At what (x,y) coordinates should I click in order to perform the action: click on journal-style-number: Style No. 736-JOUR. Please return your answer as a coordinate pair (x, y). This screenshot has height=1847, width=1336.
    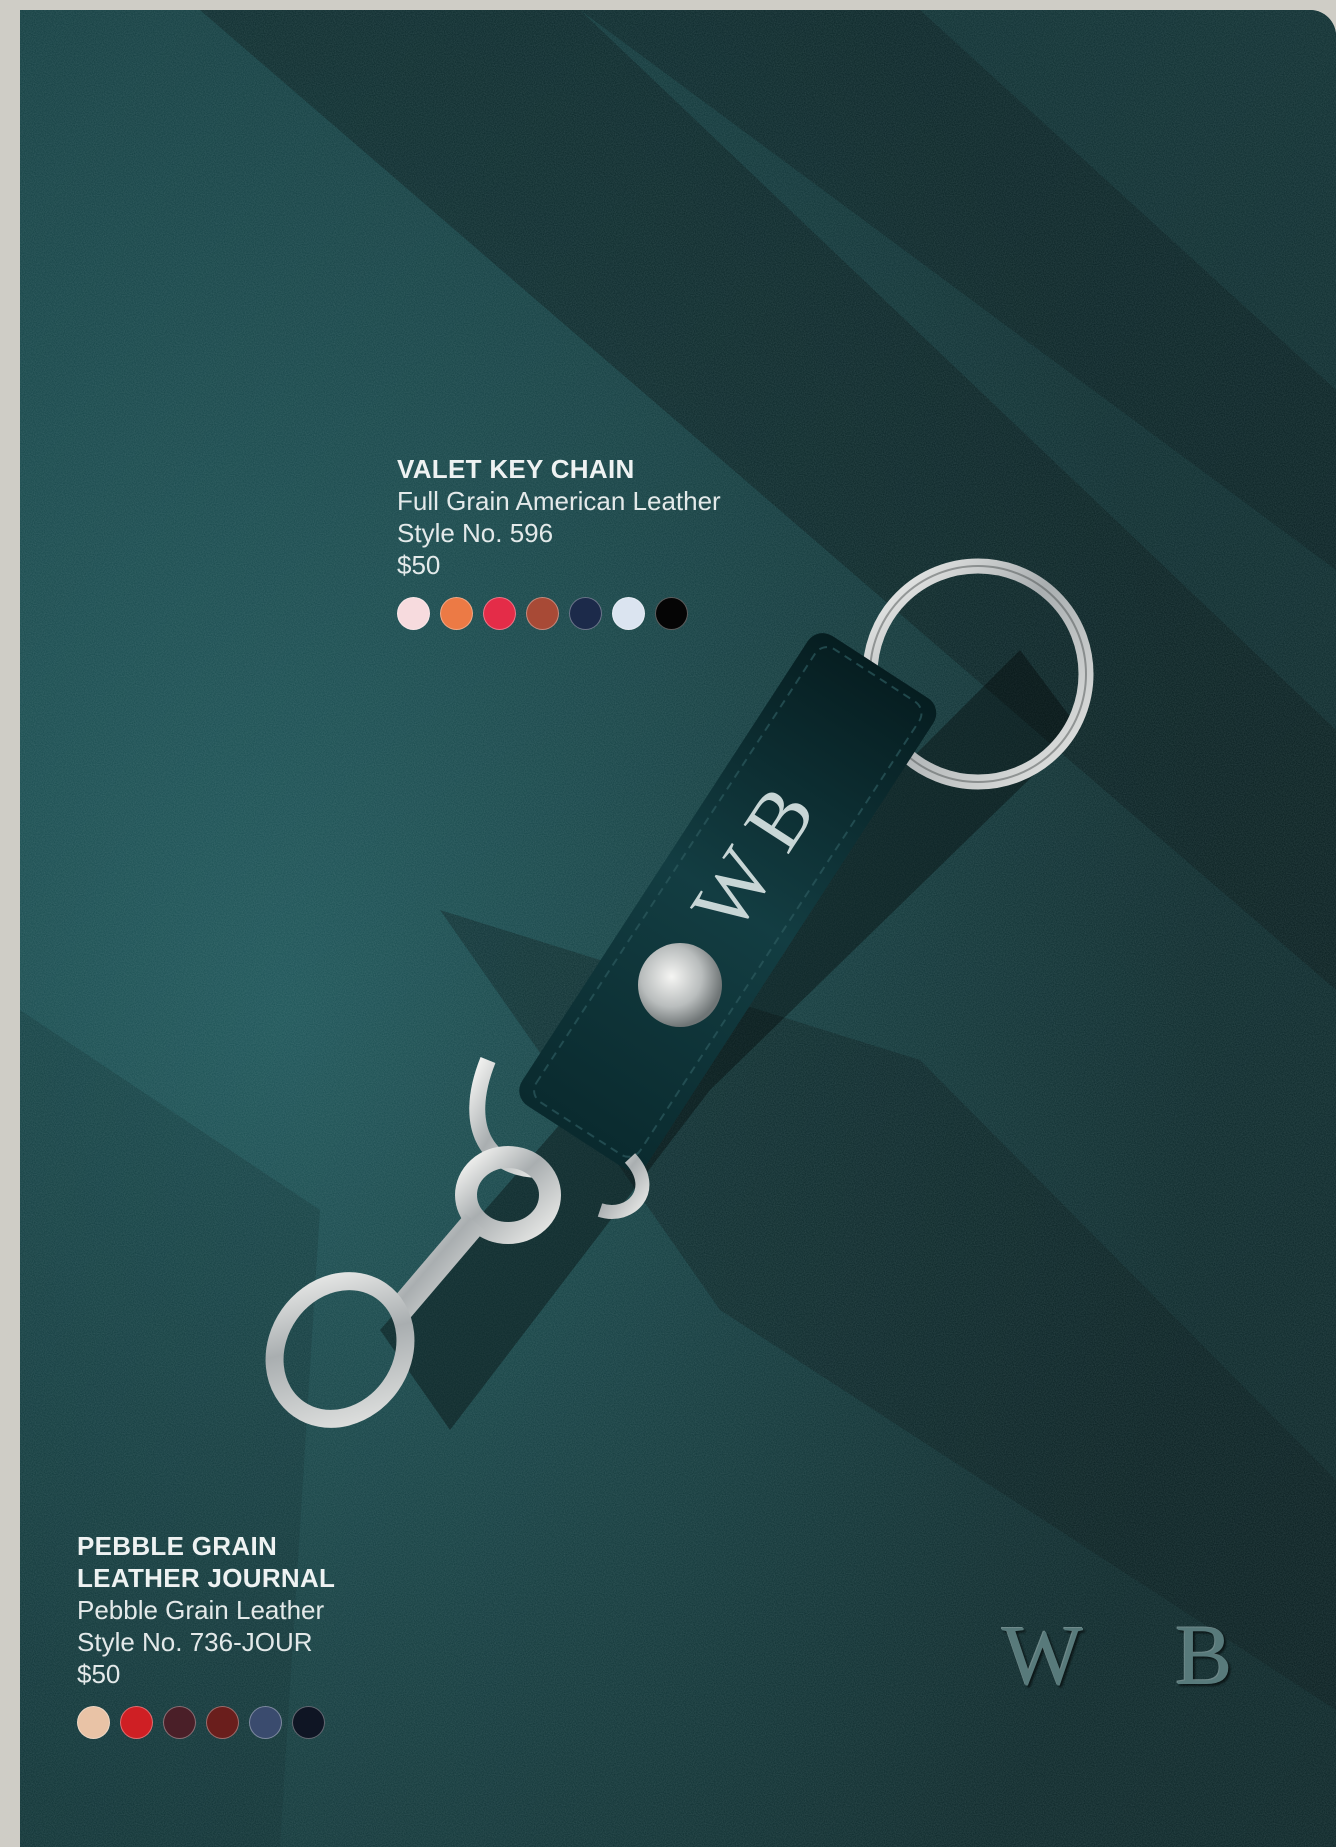
    Looking at the image, I should click on (195, 1642).